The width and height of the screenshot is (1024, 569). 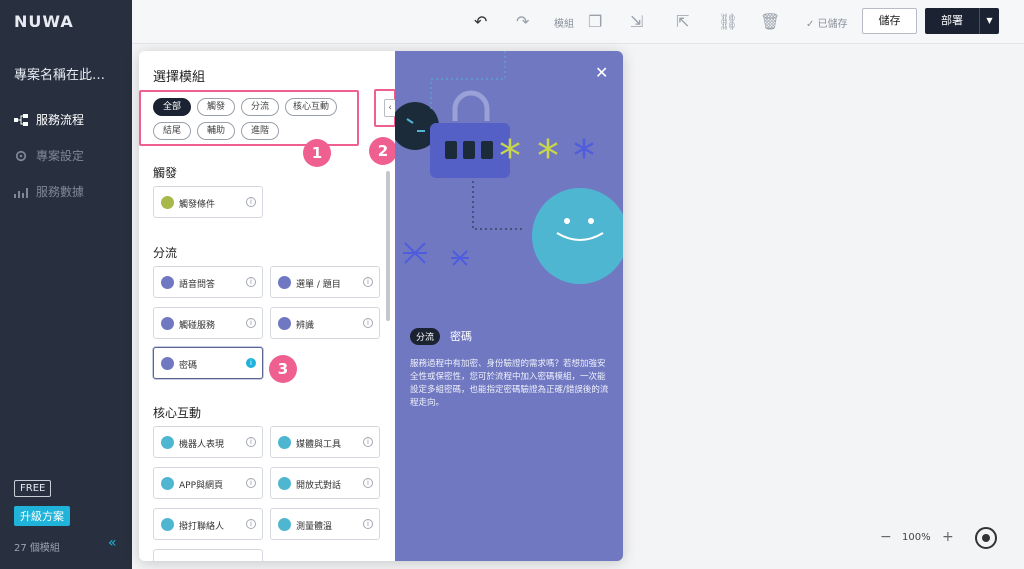 I want to click on detail-title: 密碼, so click(x=461, y=336).